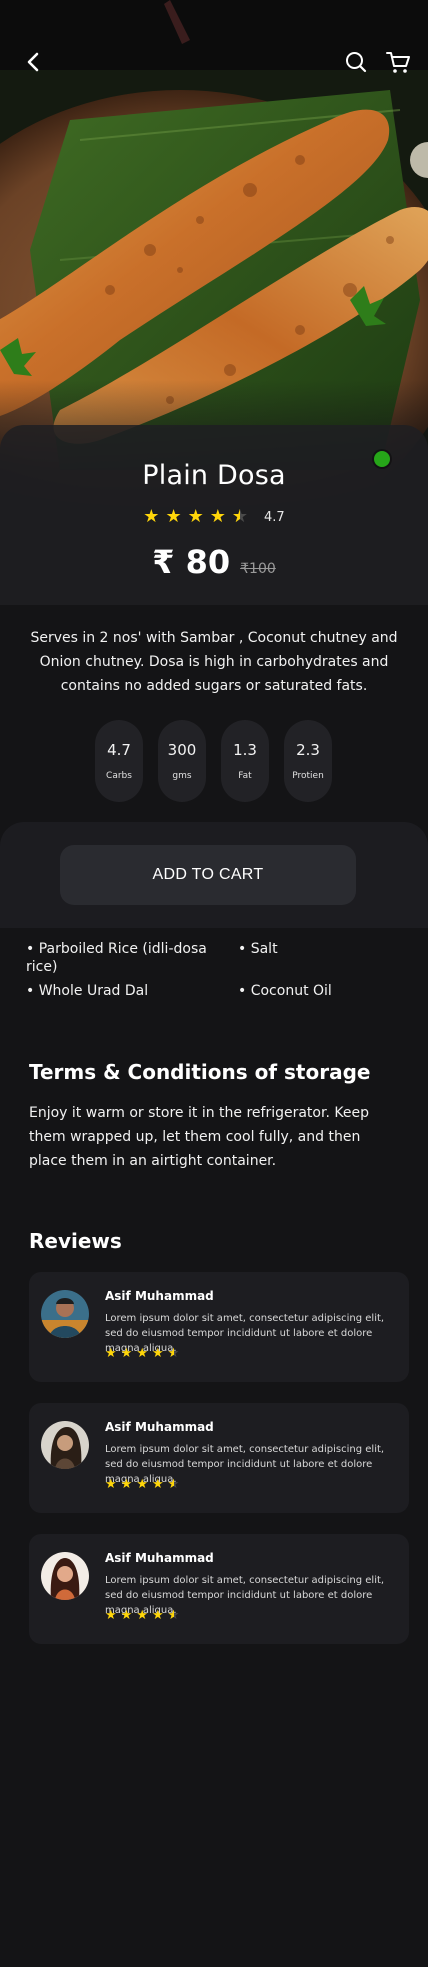 The image size is (428, 1967). What do you see at coordinates (132, 991) in the screenshot?
I see `ingredient-item: Whole Urad Dal` at bounding box center [132, 991].